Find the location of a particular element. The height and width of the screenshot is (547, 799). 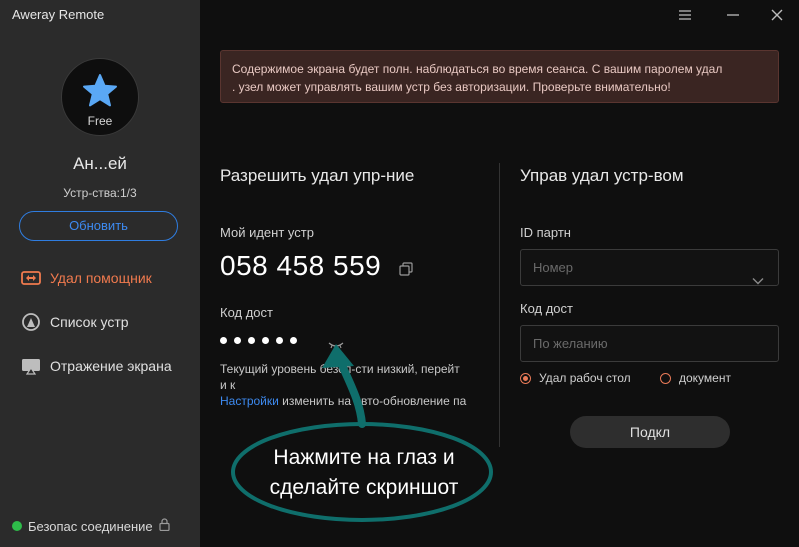

annotation-line: Нажмите на глаз и is located at coordinates (364, 457).